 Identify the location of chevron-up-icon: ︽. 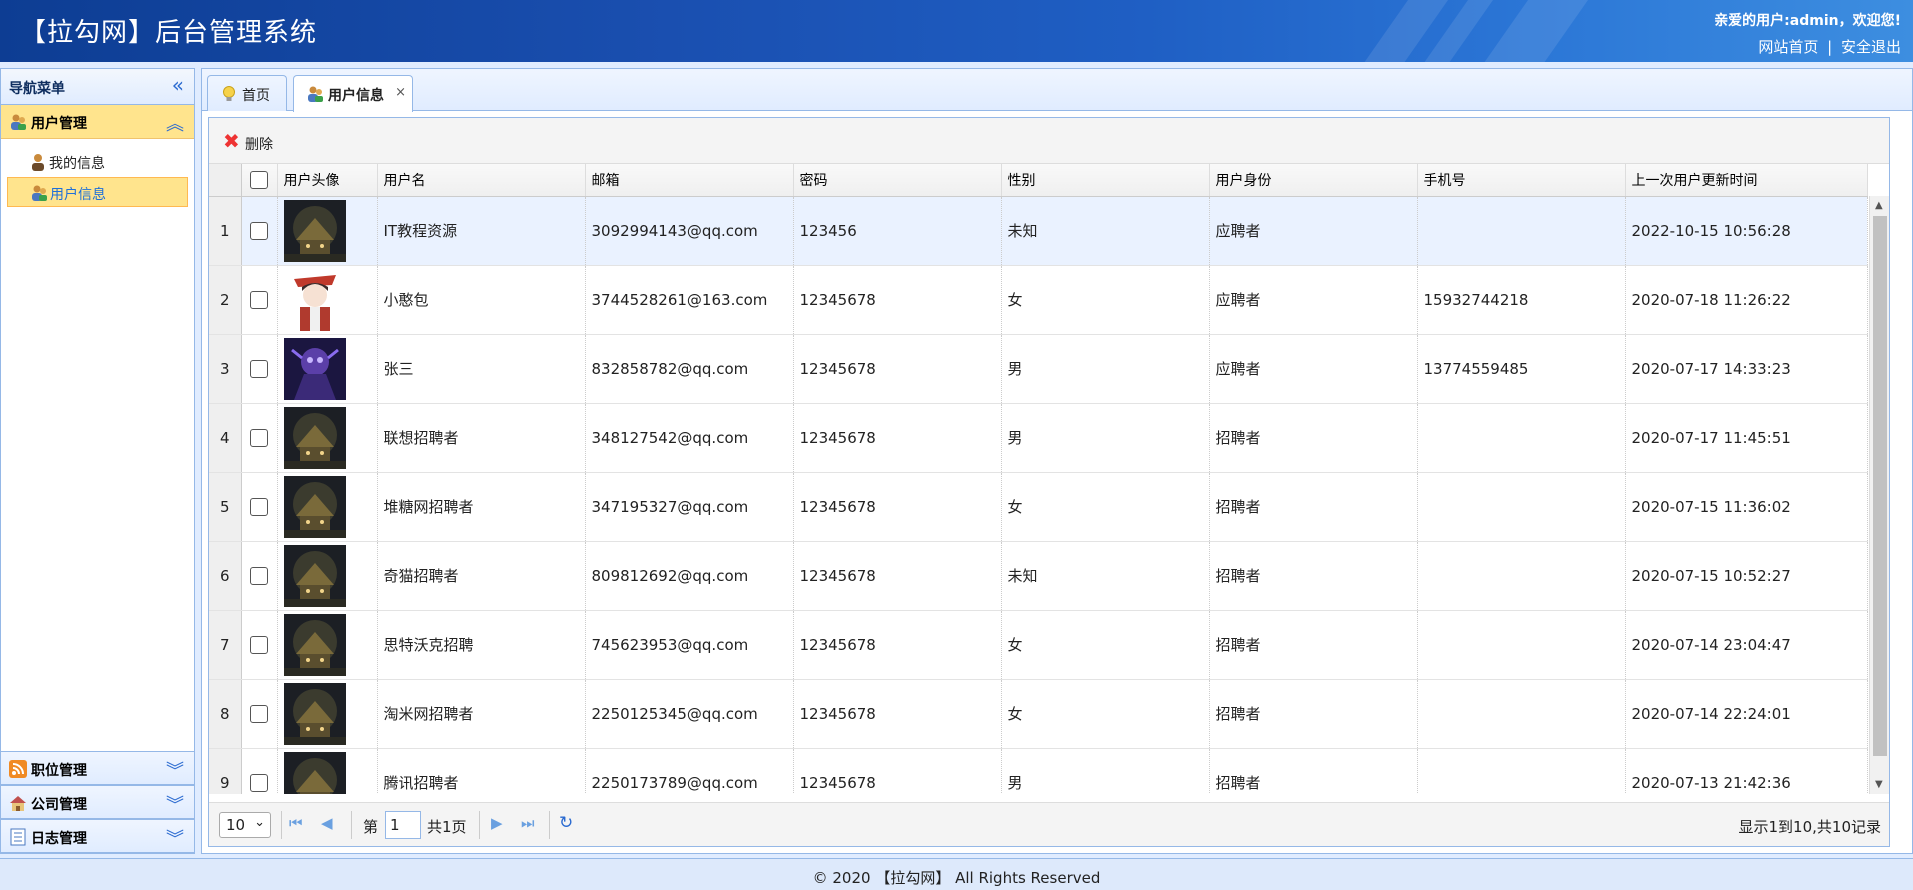
(175, 123).